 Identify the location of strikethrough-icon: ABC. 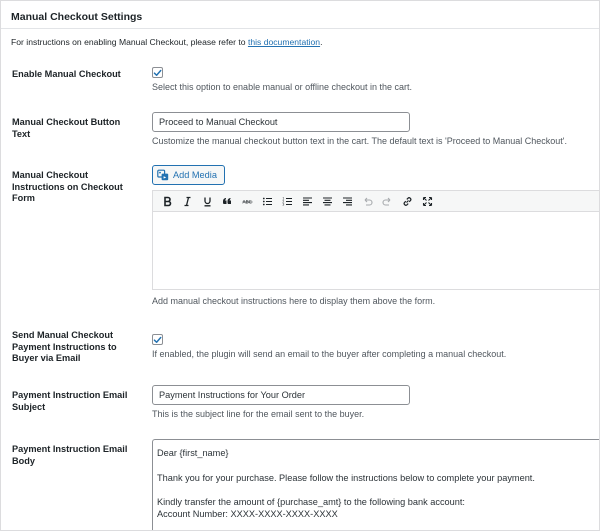
(247, 201).